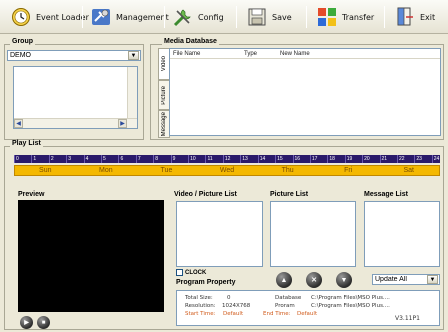 Image resolution: width=448 pixels, height=332 pixels. What do you see at coordinates (257, 17) in the screenshot?
I see `save-icon` at bounding box center [257, 17].